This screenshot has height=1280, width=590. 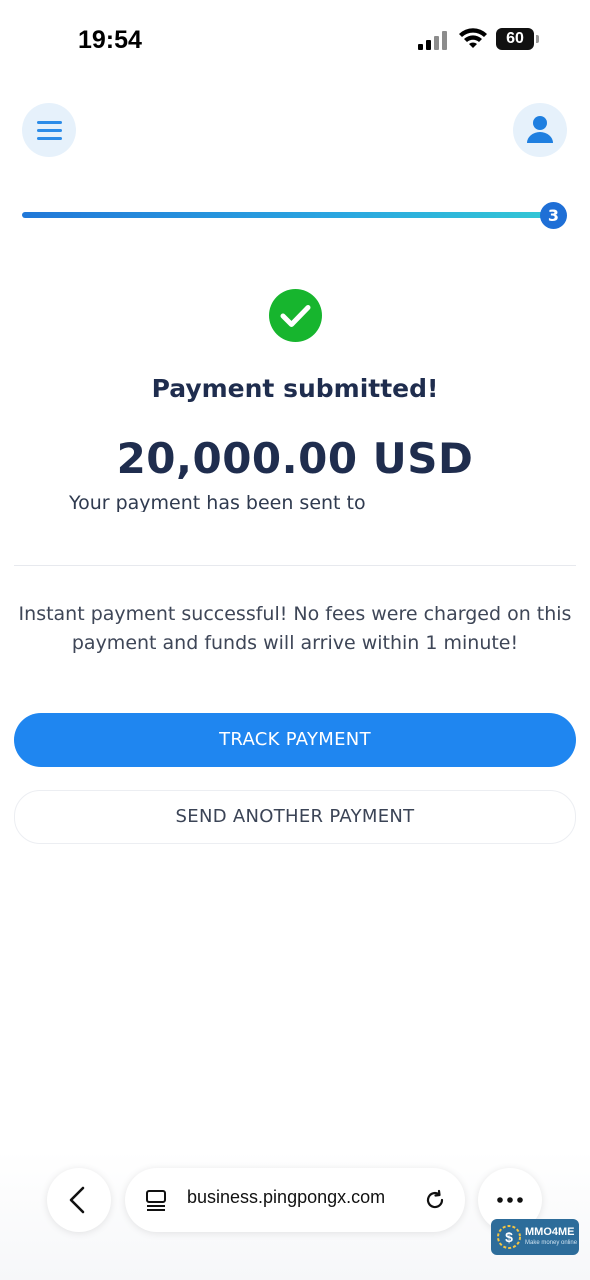 I want to click on address-bar: business.pingpongx.com, so click(x=295, y=1200).